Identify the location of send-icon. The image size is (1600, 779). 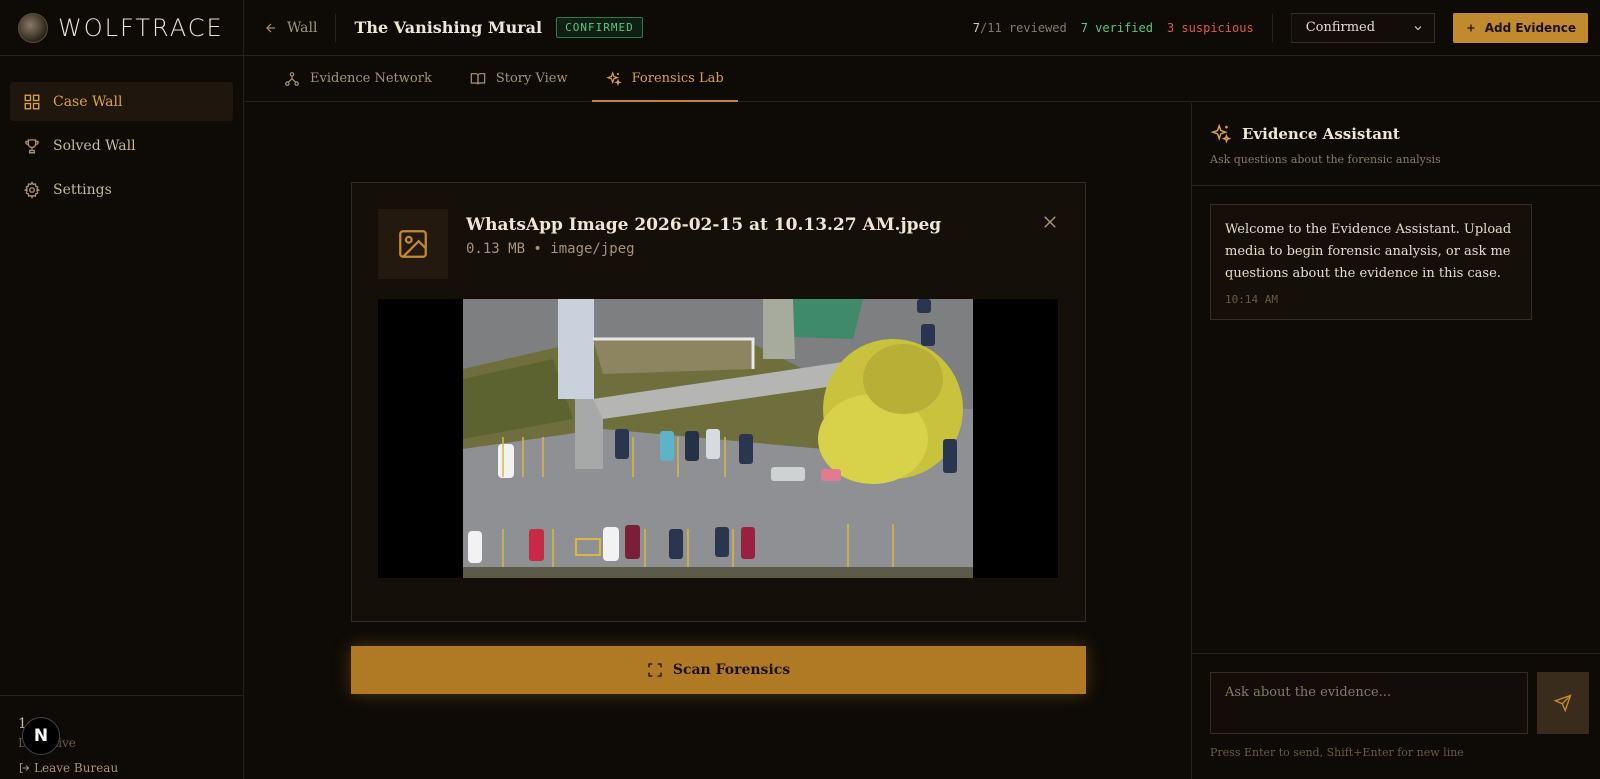
(1563, 703).